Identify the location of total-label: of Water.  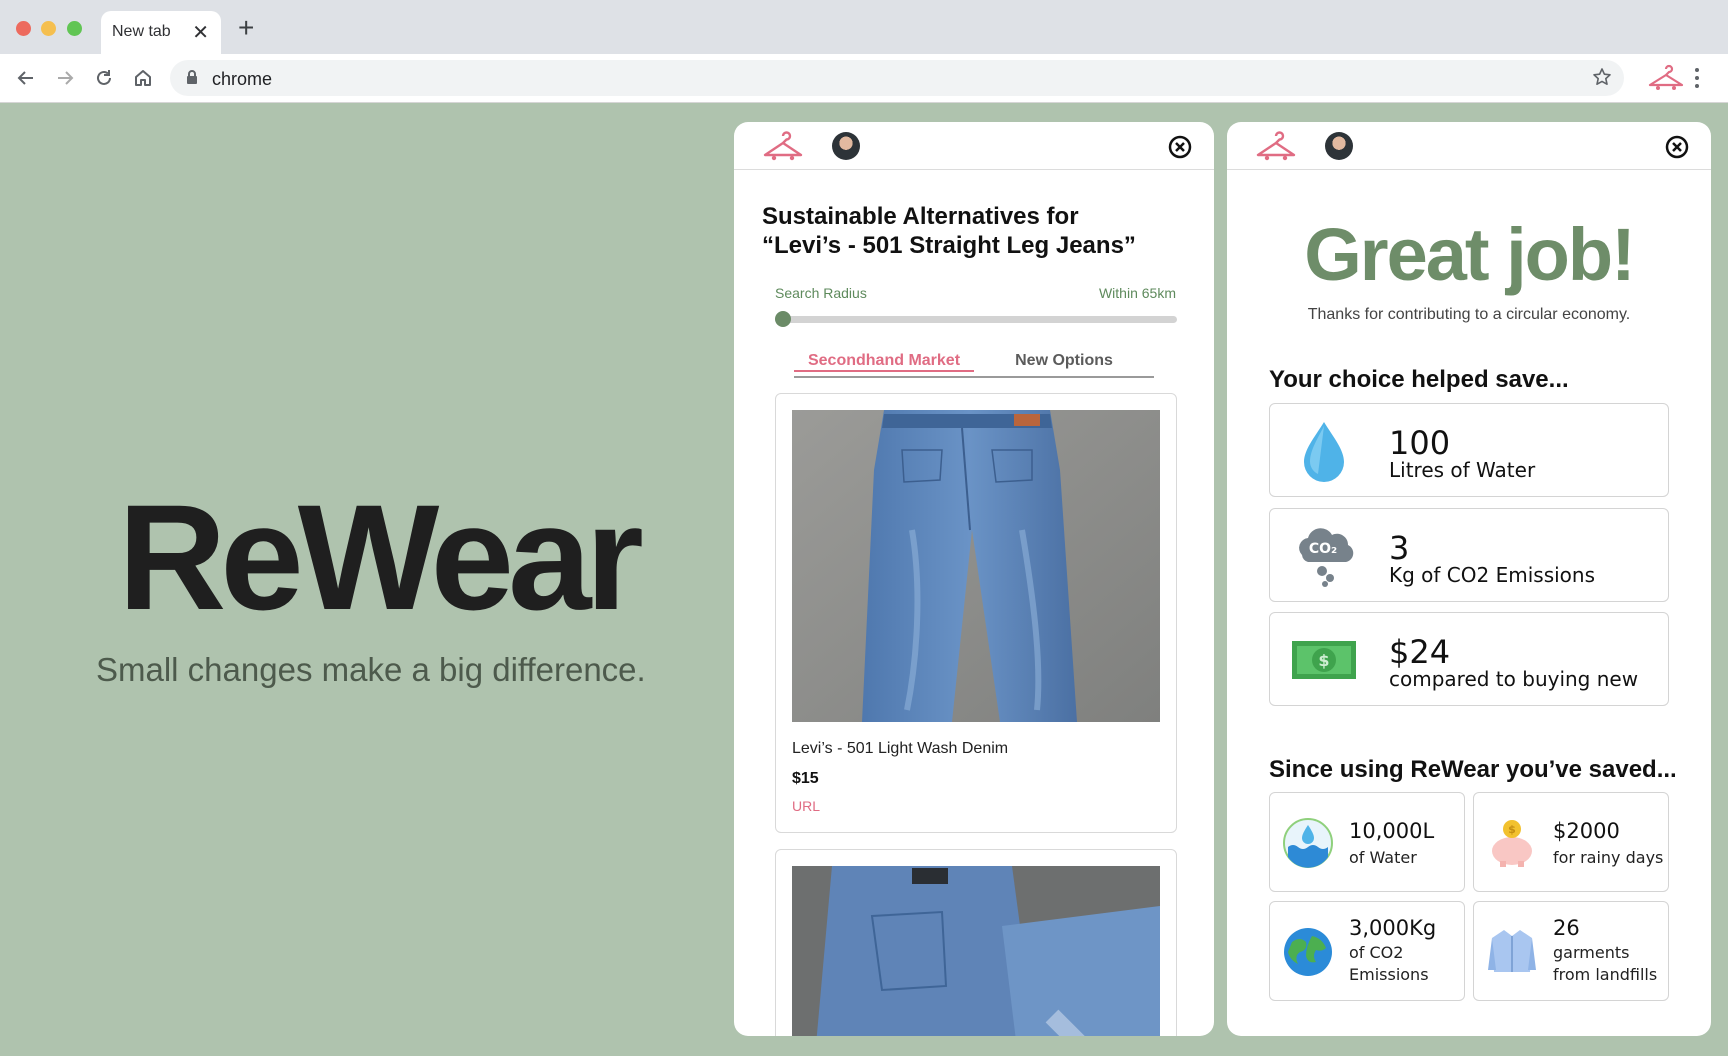
(1383, 857).